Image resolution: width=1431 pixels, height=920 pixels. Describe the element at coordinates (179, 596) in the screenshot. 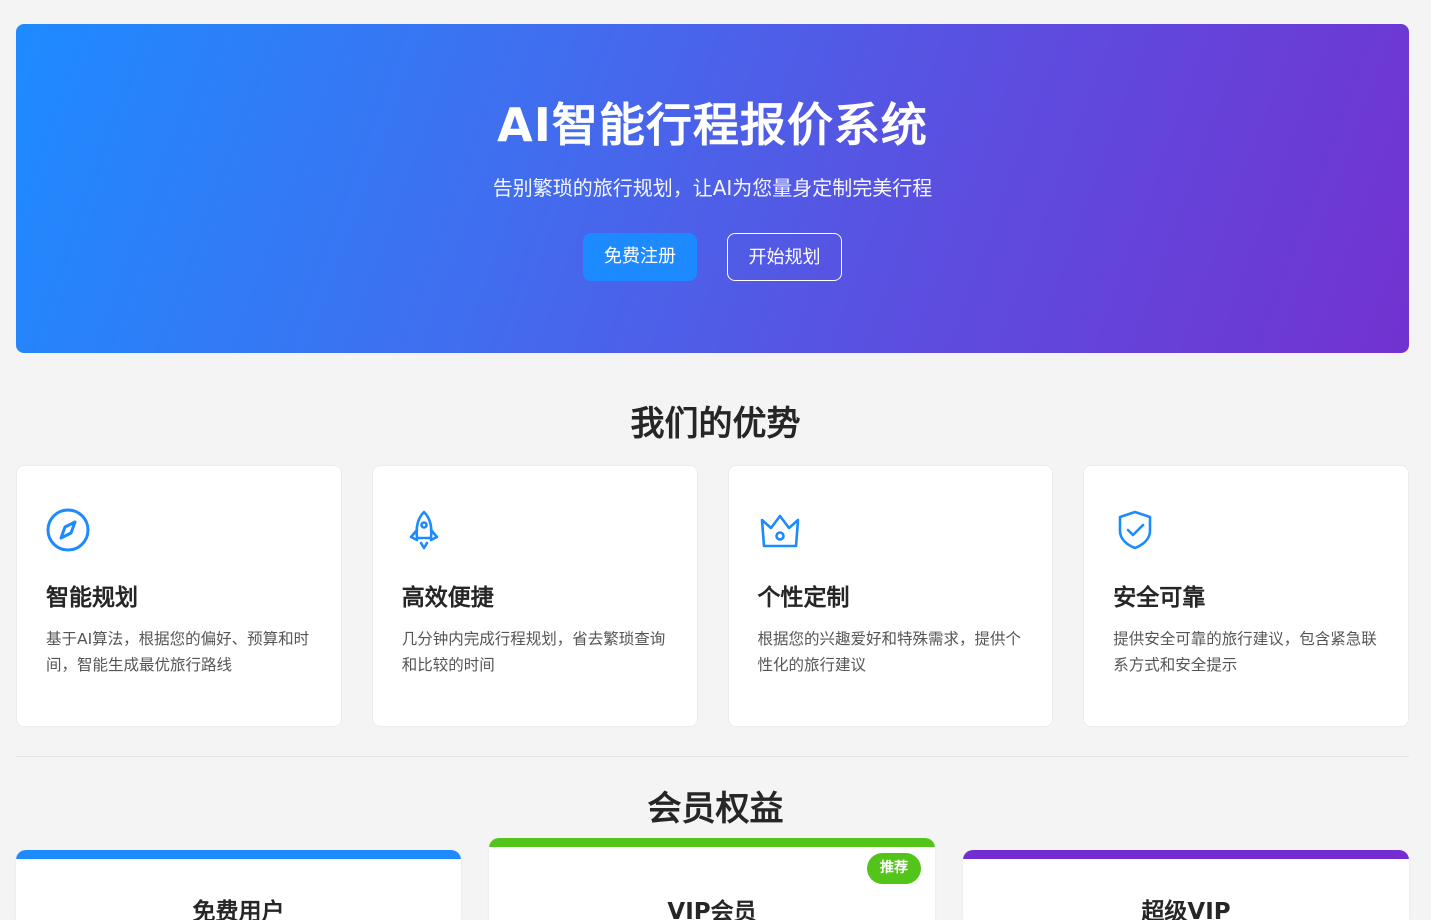

I see `feature-card-smart-planning: 智能规划 基于AI算法，根据您的偏好、预算和时间，智能生成最优旅行路线` at that location.